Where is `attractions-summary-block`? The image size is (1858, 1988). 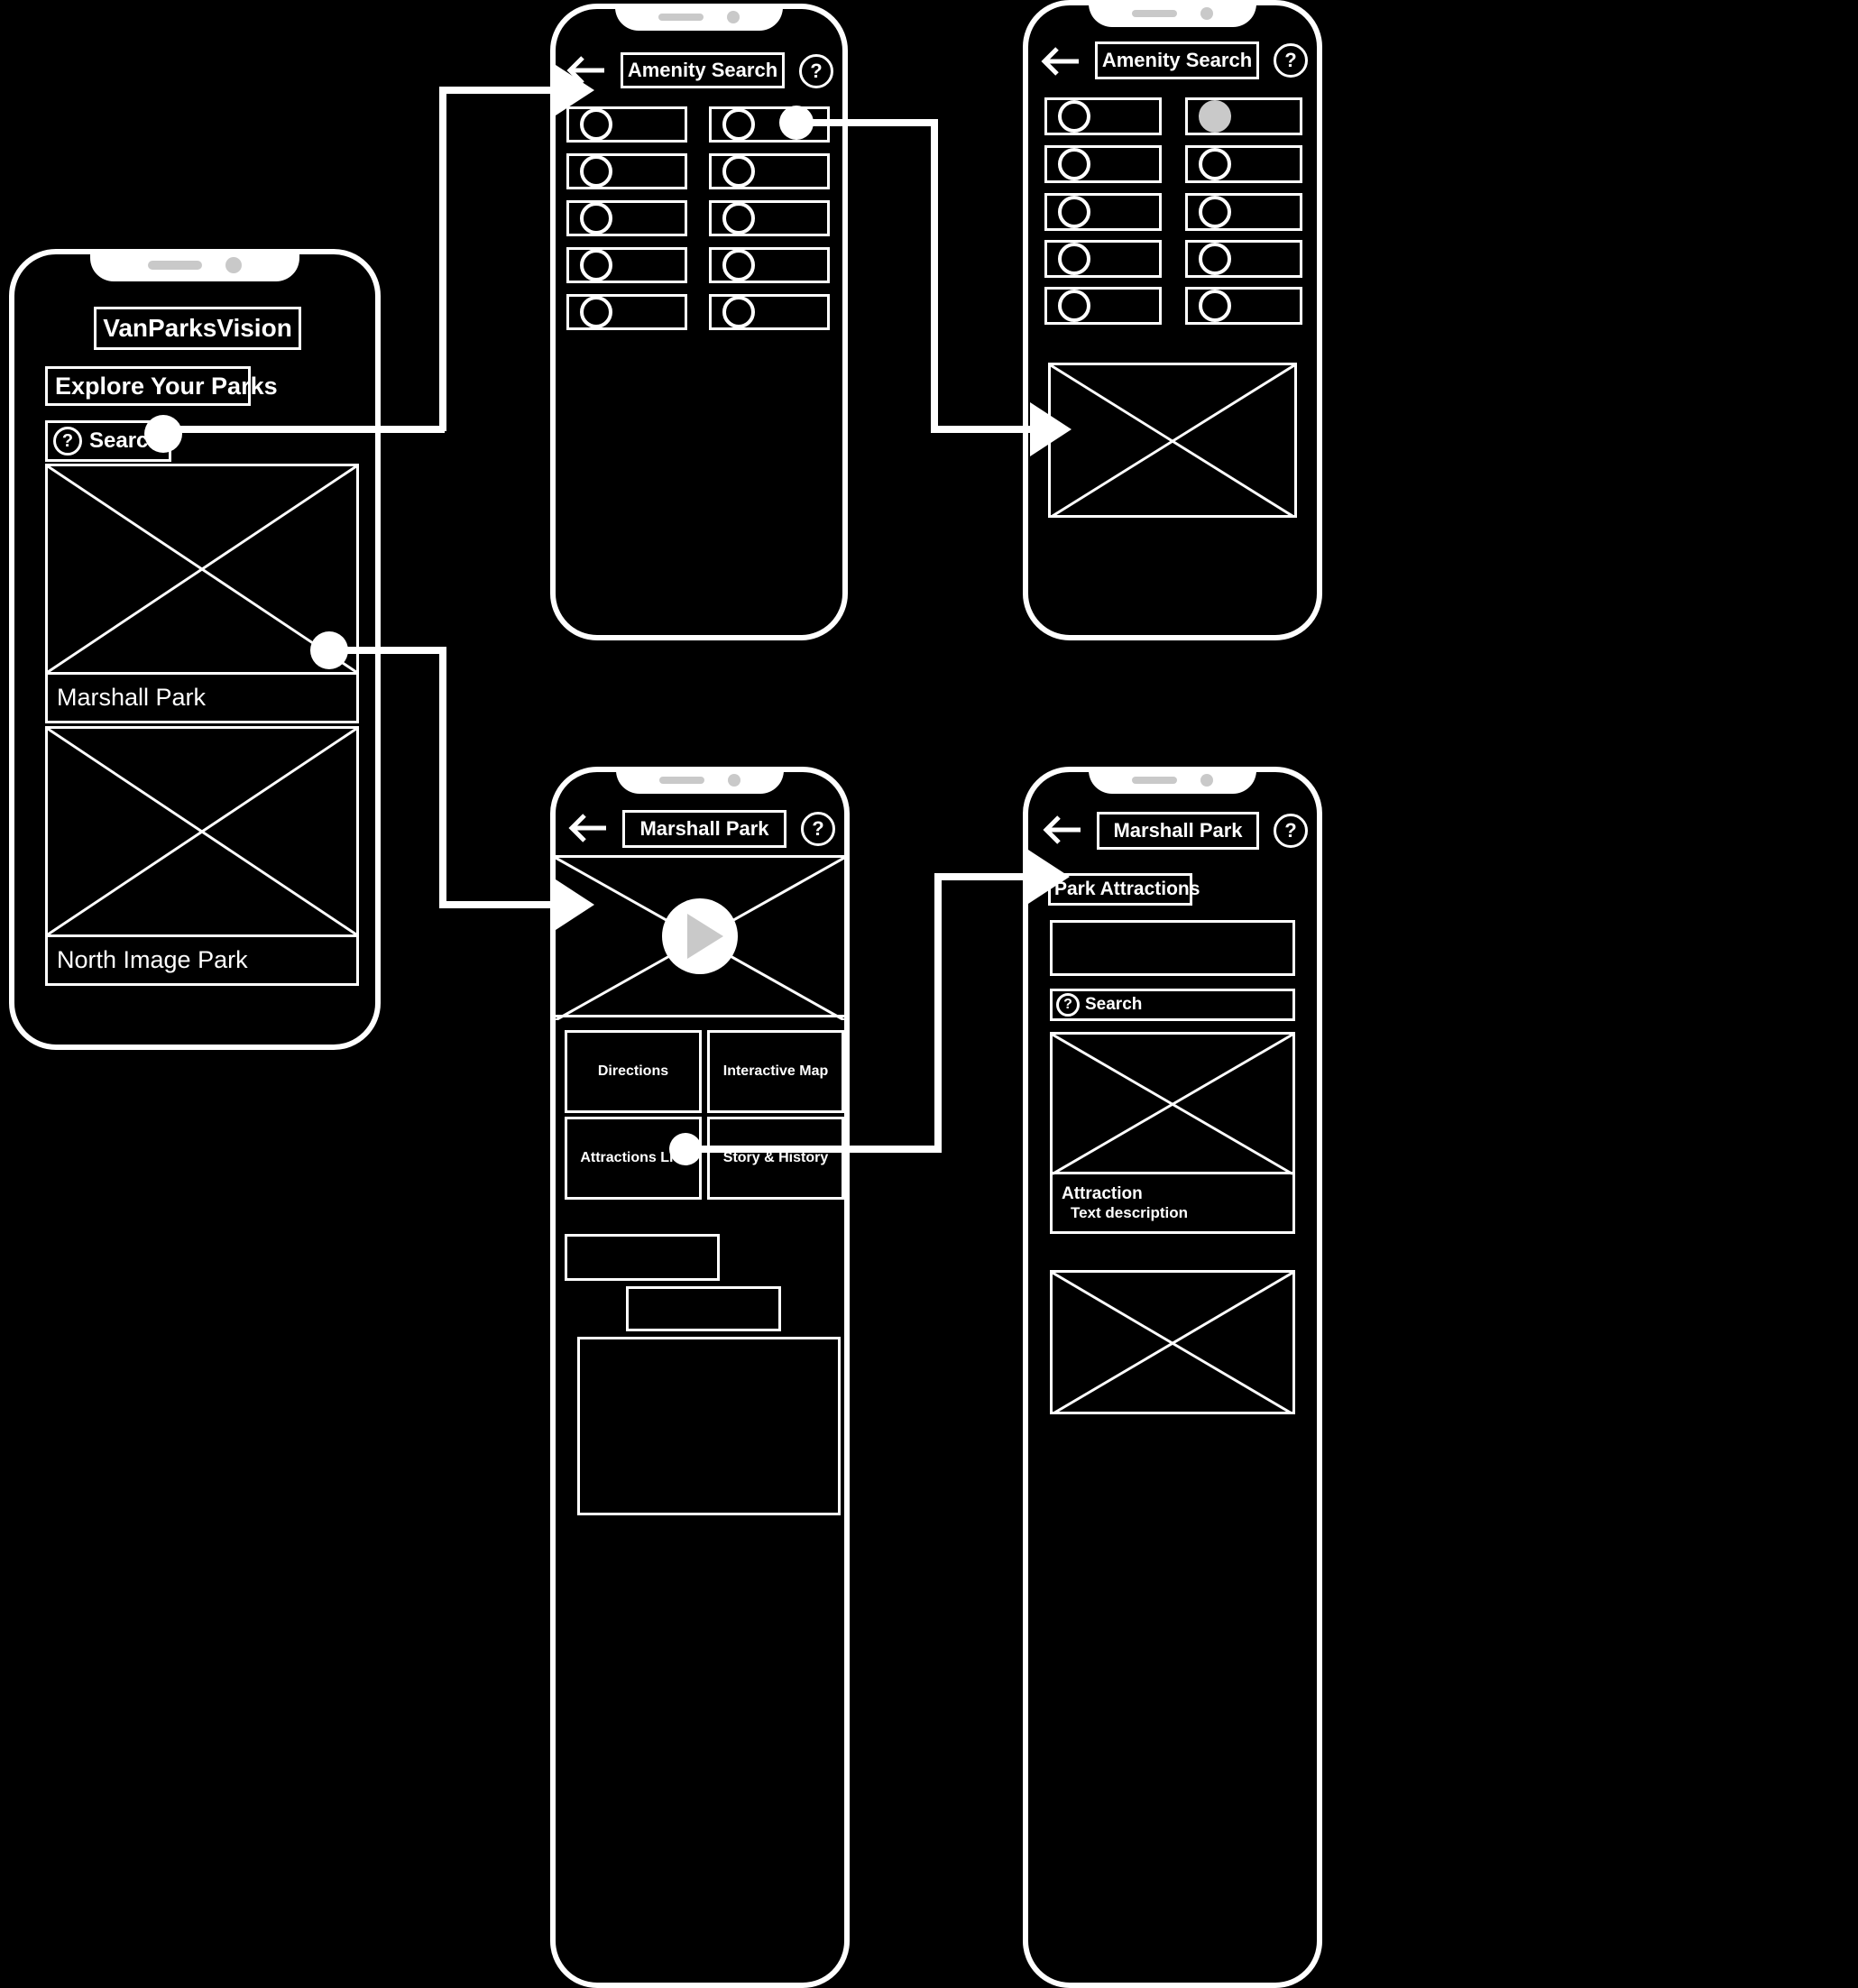
attractions-summary-block is located at coordinates (1172, 948).